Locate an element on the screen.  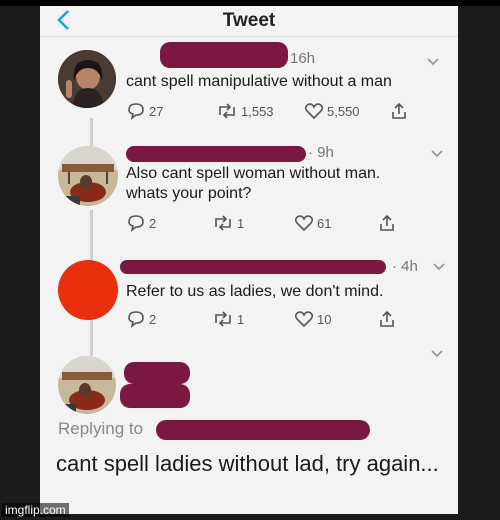
tweet-time: · 9h is located at coordinates (321, 152).